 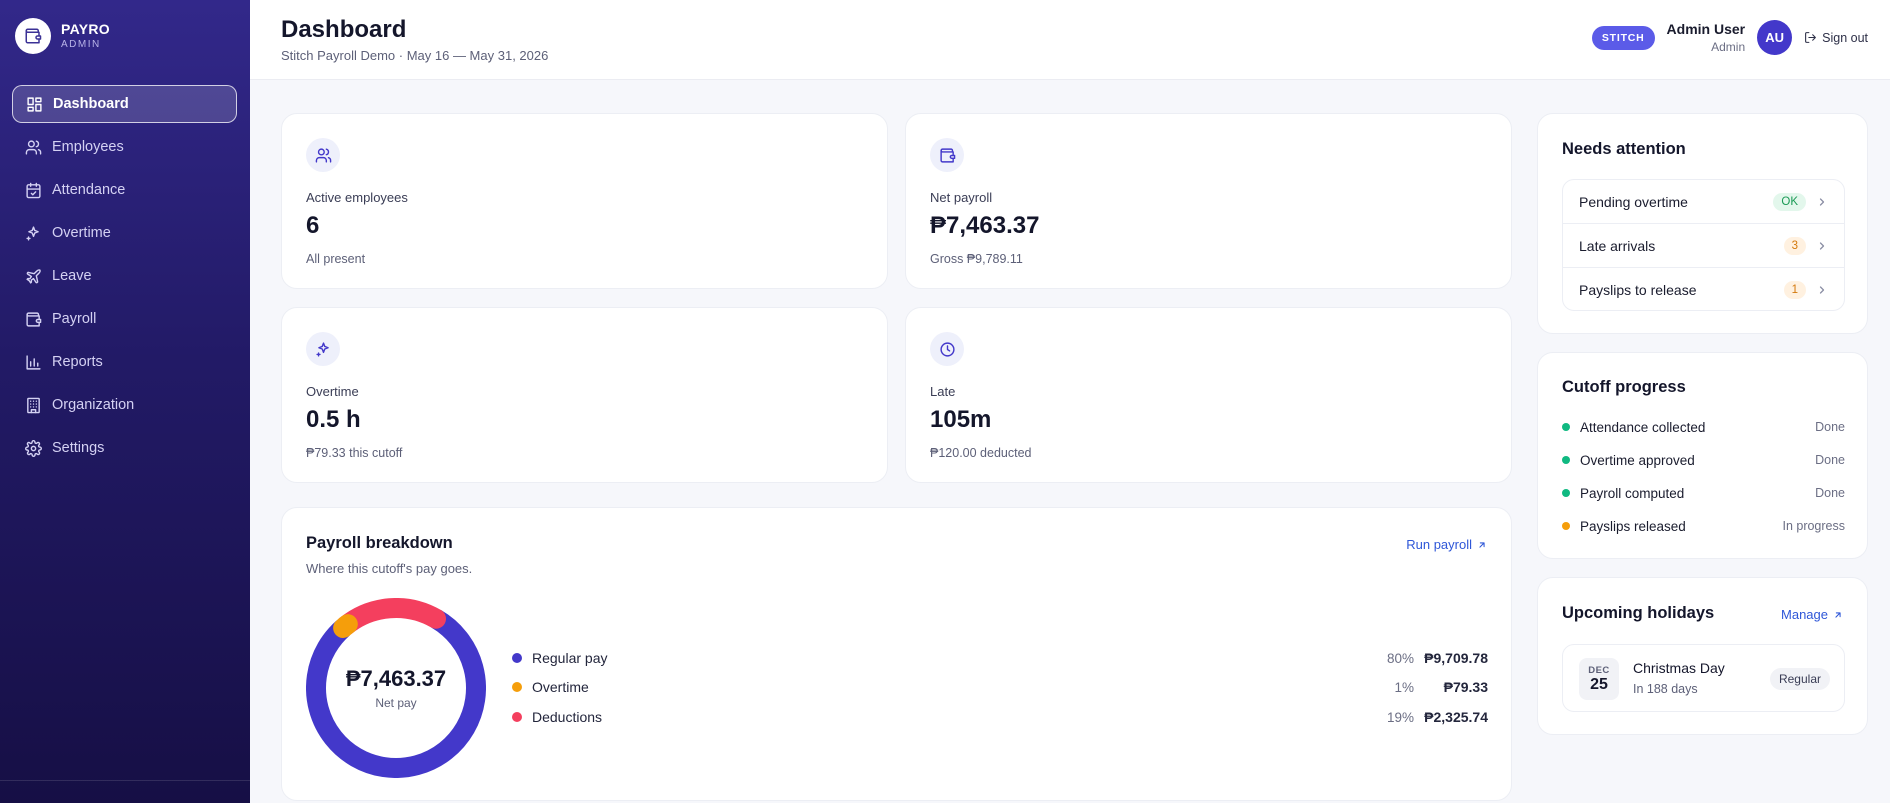 I want to click on donut-center: ₱7,463.37 Net pay, so click(x=396, y=688).